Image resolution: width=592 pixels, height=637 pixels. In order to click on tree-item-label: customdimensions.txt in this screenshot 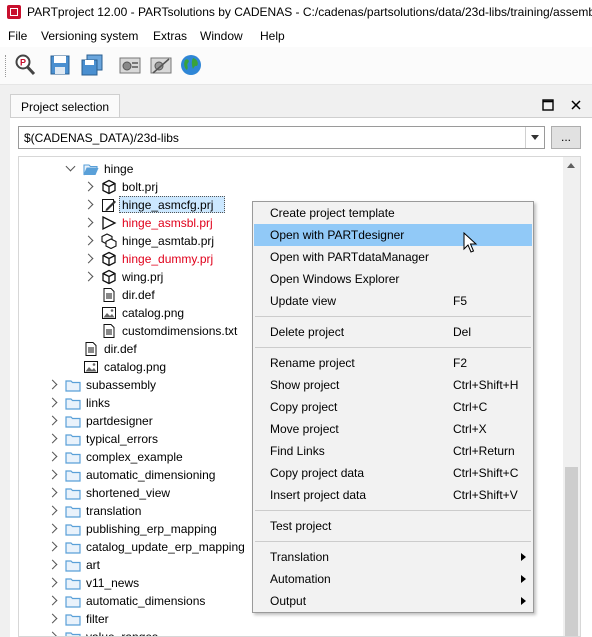, I will do `click(180, 331)`.